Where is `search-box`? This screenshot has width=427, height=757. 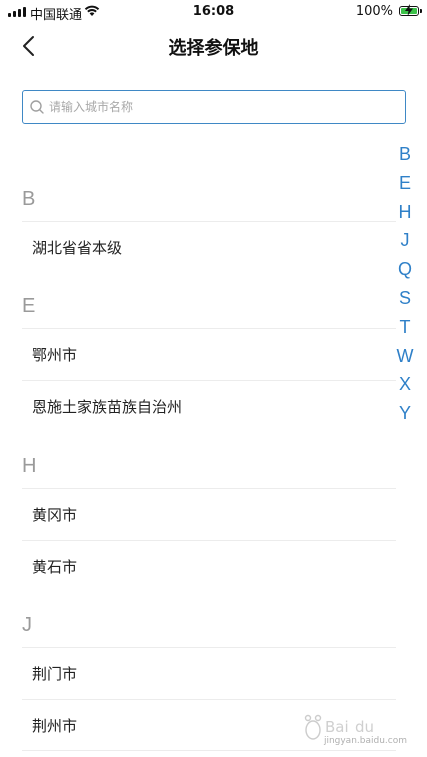 search-box is located at coordinates (214, 107).